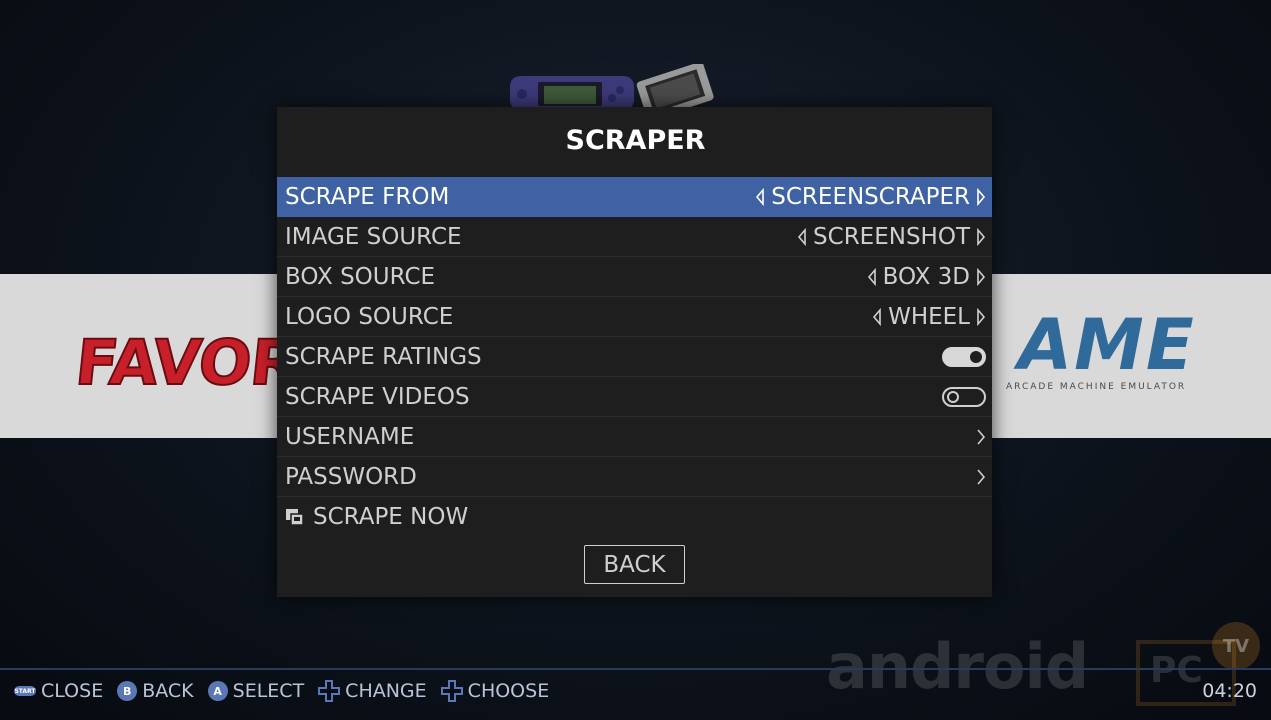 The image size is (1271, 720). Describe the element at coordinates (634, 516) in the screenshot. I see `scrape-now-button: SCRAPE NOW` at that location.